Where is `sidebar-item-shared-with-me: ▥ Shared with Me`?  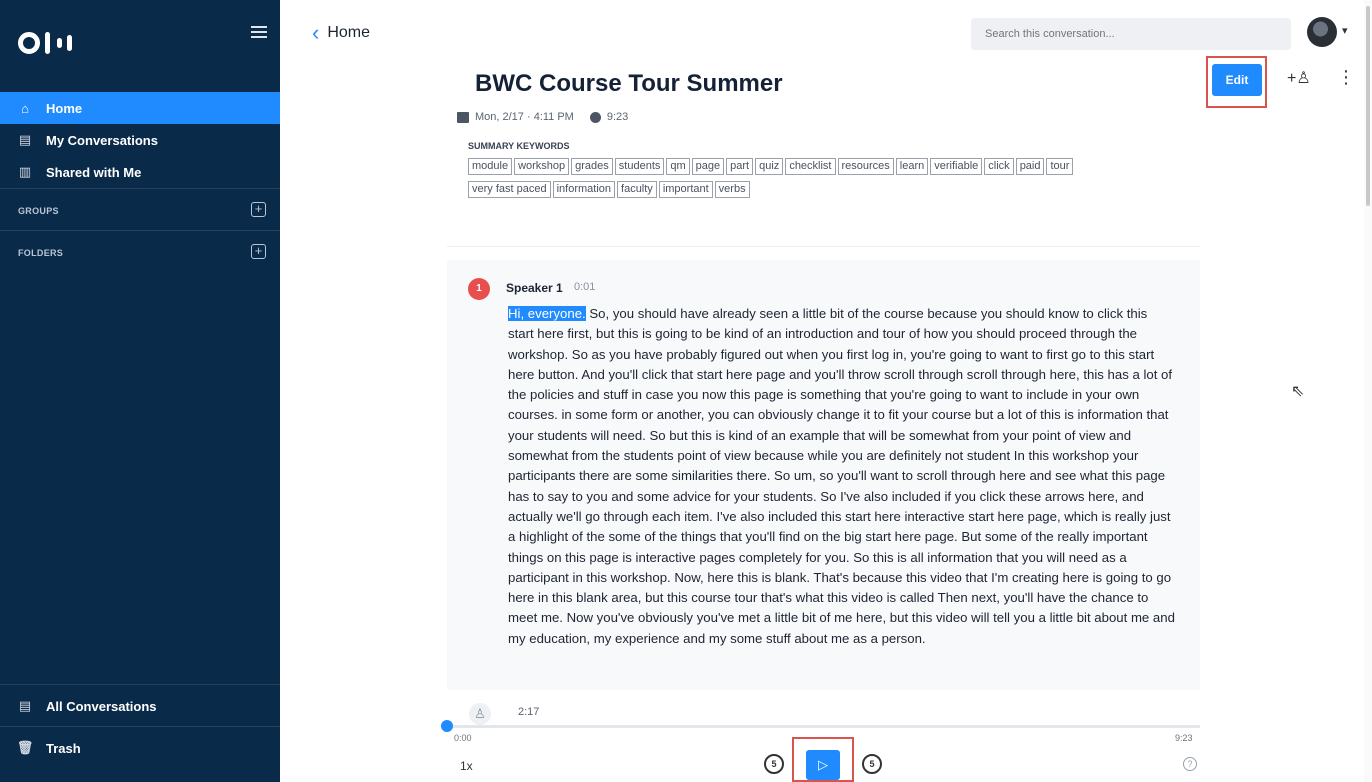
sidebar-item-shared-with-me: ▥ Shared with Me is located at coordinates (140, 172).